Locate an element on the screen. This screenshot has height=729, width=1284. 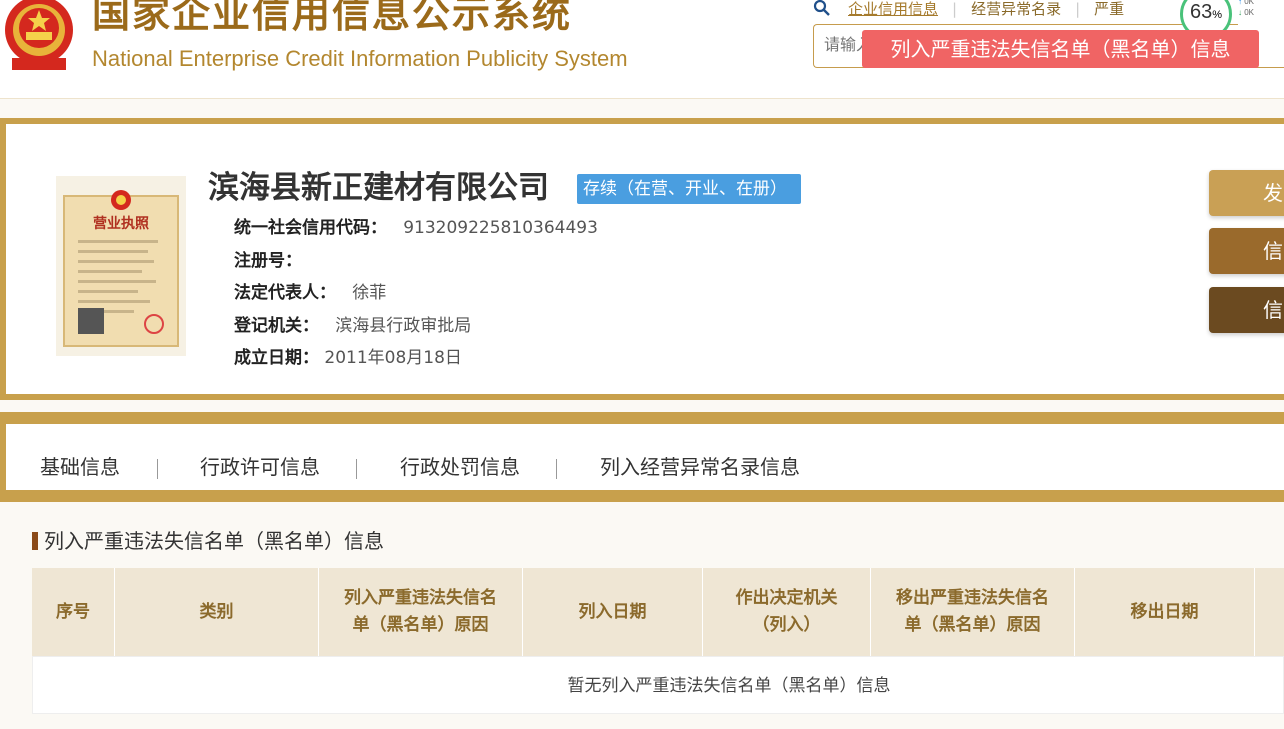
field-label: 成立日期： is located at coordinates (276, 358).